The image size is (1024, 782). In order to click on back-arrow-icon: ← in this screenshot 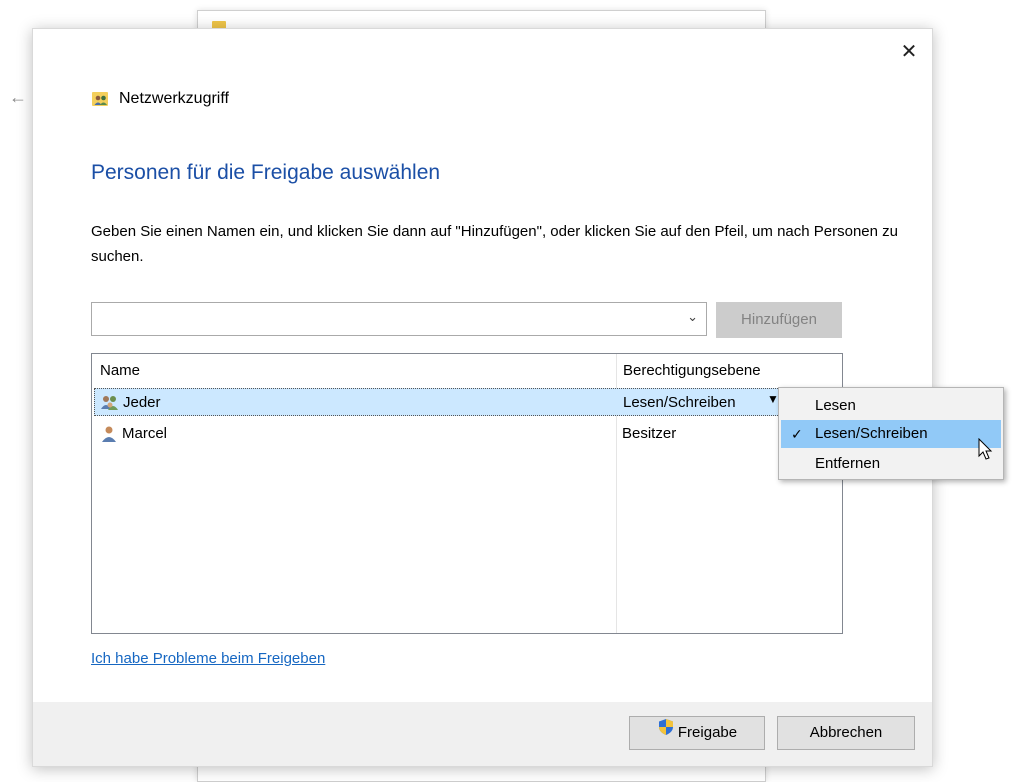, I will do `click(18, 97)`.